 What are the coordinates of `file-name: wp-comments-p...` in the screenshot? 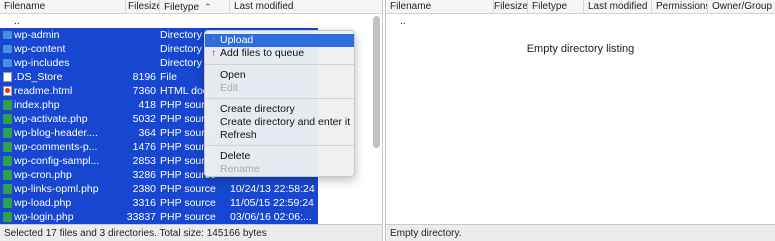 It's located at (56, 147).